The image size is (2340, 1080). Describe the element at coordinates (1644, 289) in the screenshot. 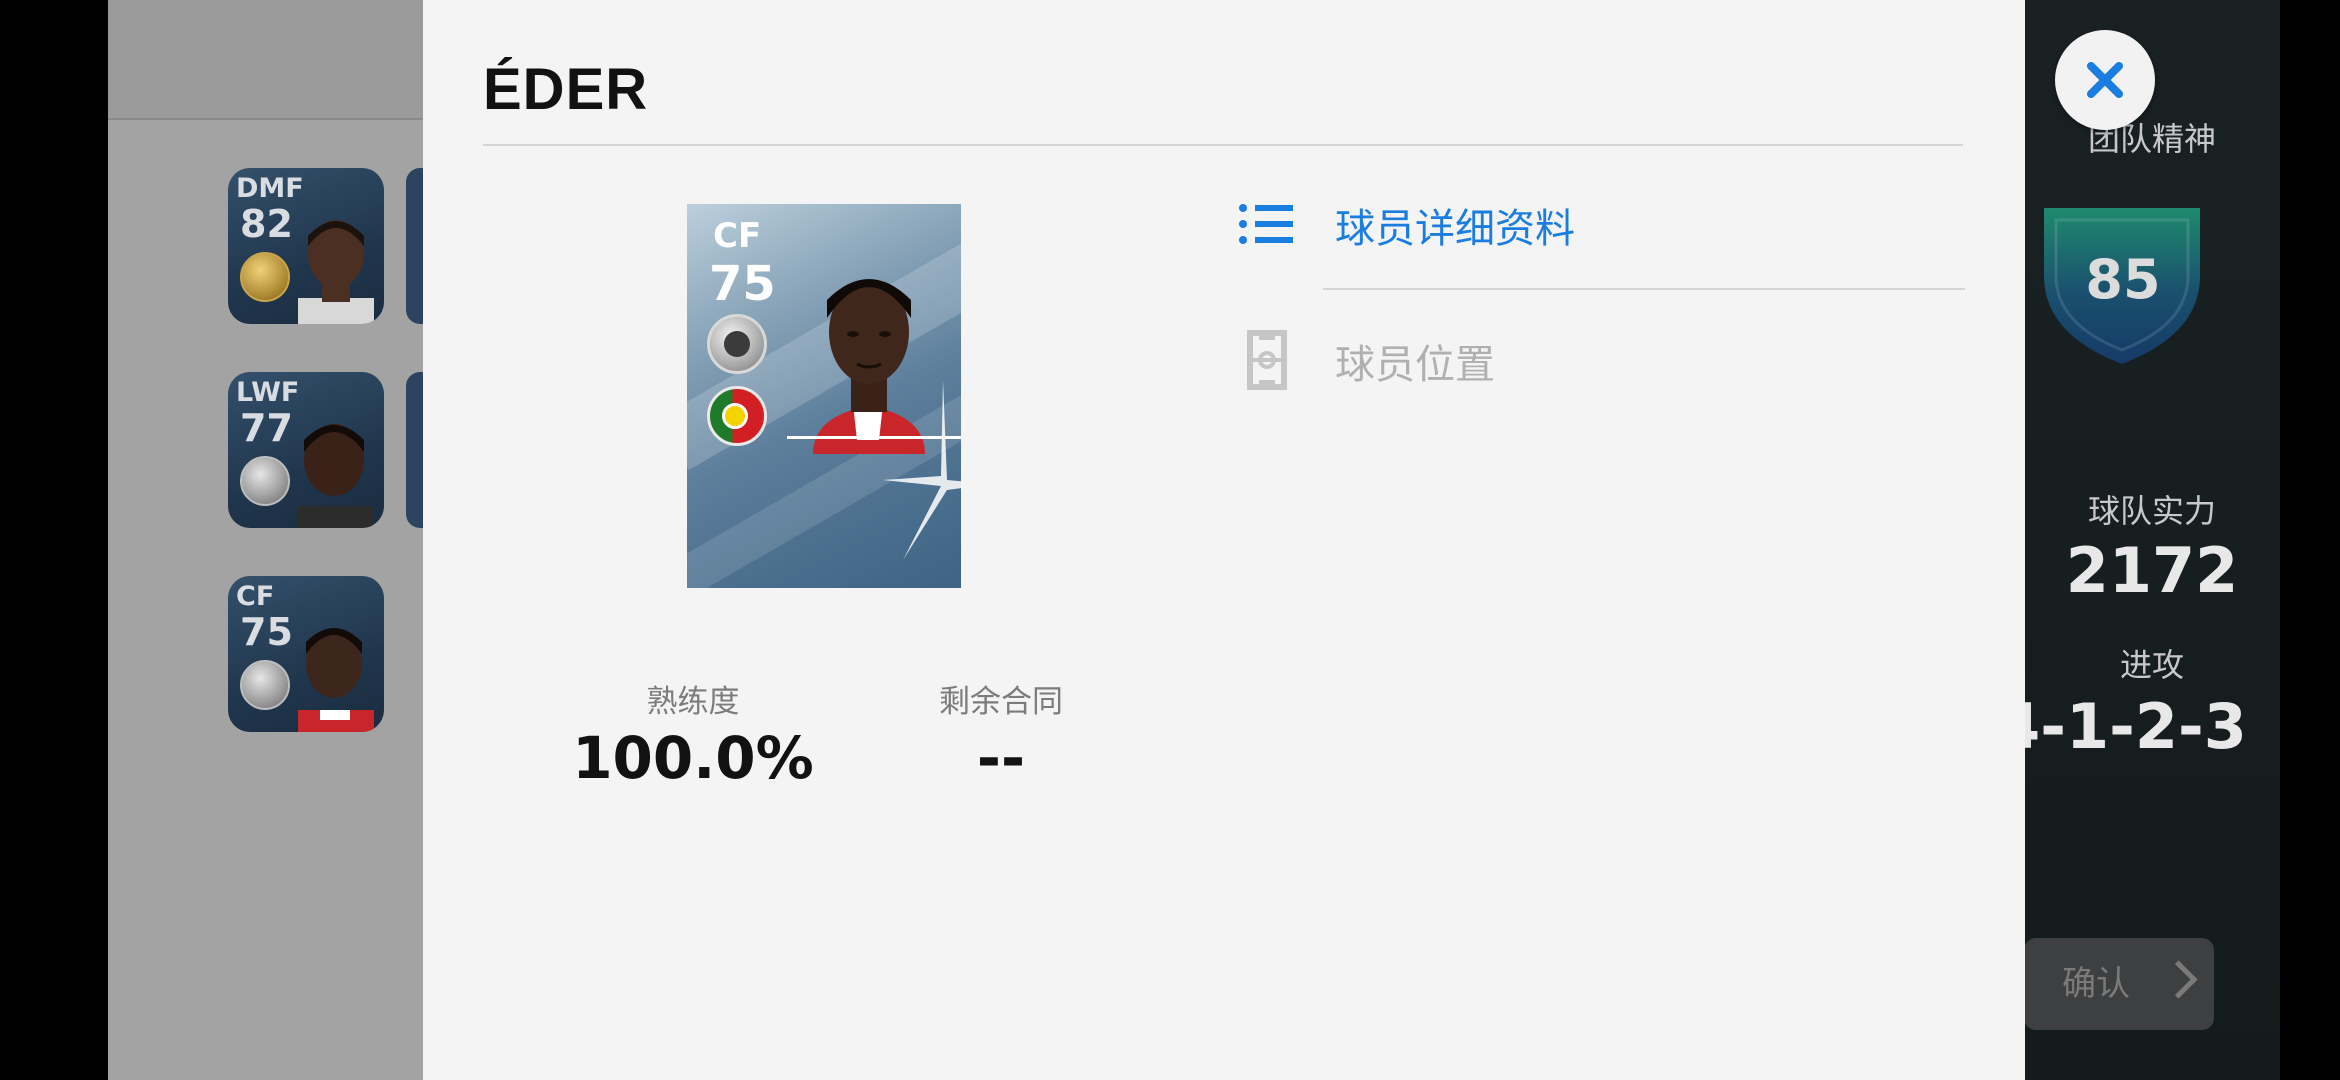

I see `menu-divider` at that location.